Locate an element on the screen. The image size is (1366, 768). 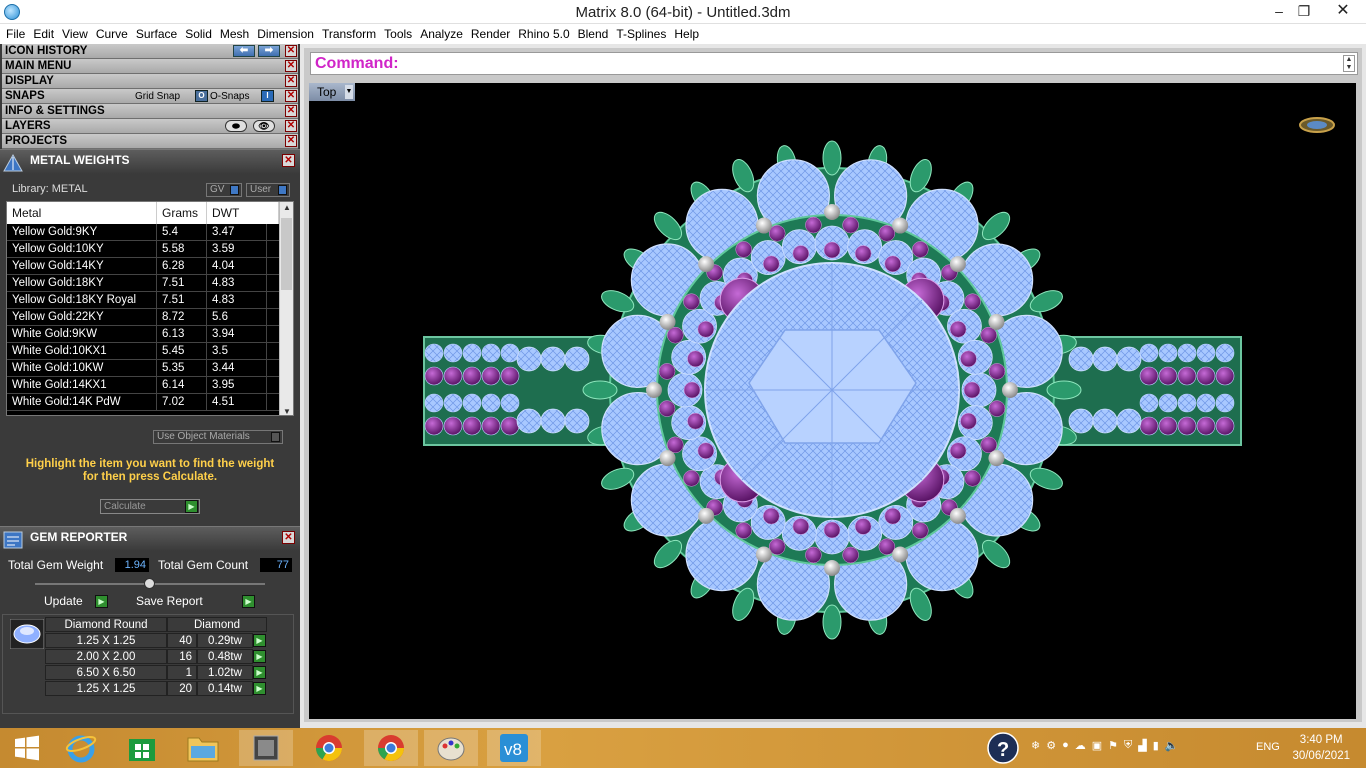
command-line: Command: ▲ ▼ is located at coordinates (834, 63).